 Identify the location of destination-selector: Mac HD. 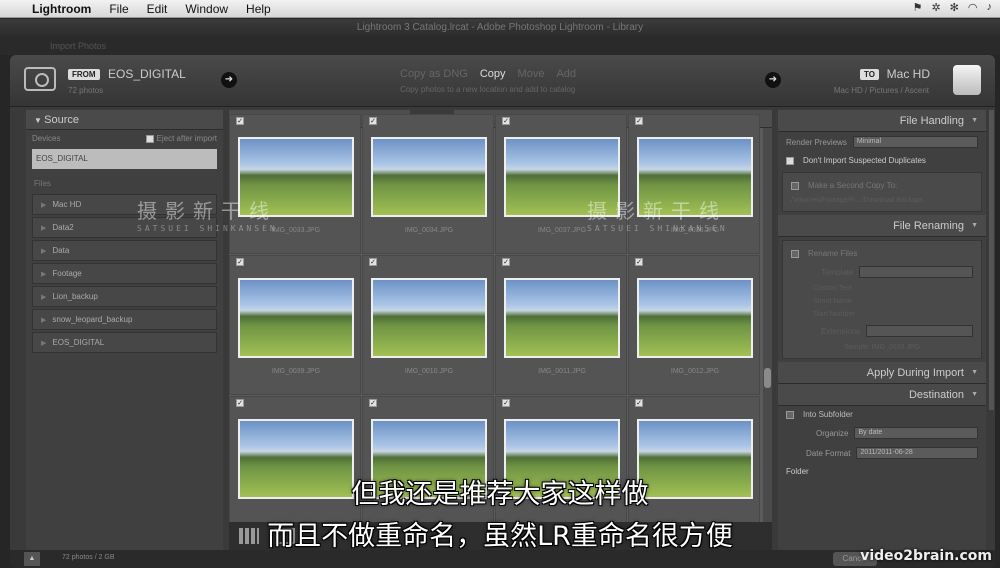
(908, 74).